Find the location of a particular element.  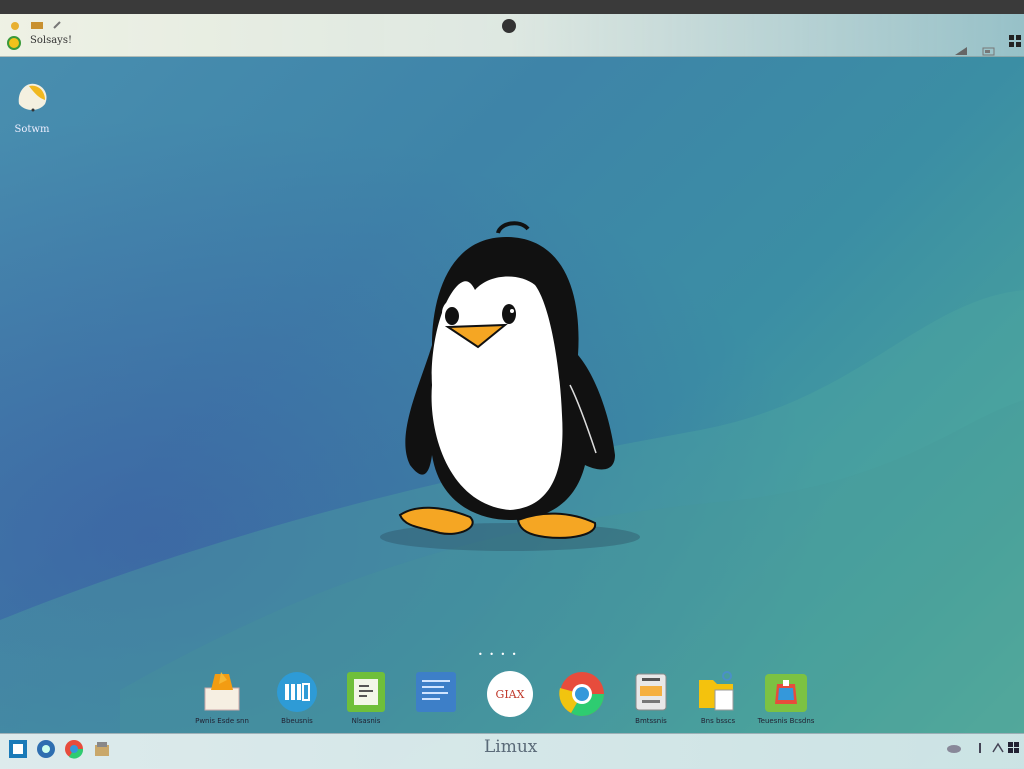

mail-icon-text: GIAX is located at coordinates (510, 694).